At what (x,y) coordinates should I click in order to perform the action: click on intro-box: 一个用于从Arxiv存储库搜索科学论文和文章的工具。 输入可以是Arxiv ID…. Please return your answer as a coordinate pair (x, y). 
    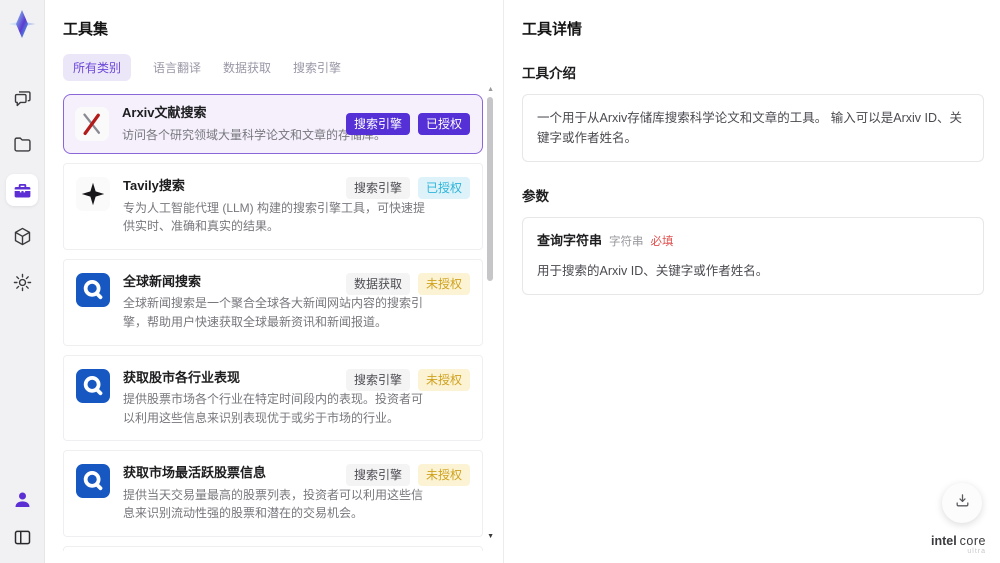
    Looking at the image, I should click on (753, 128).